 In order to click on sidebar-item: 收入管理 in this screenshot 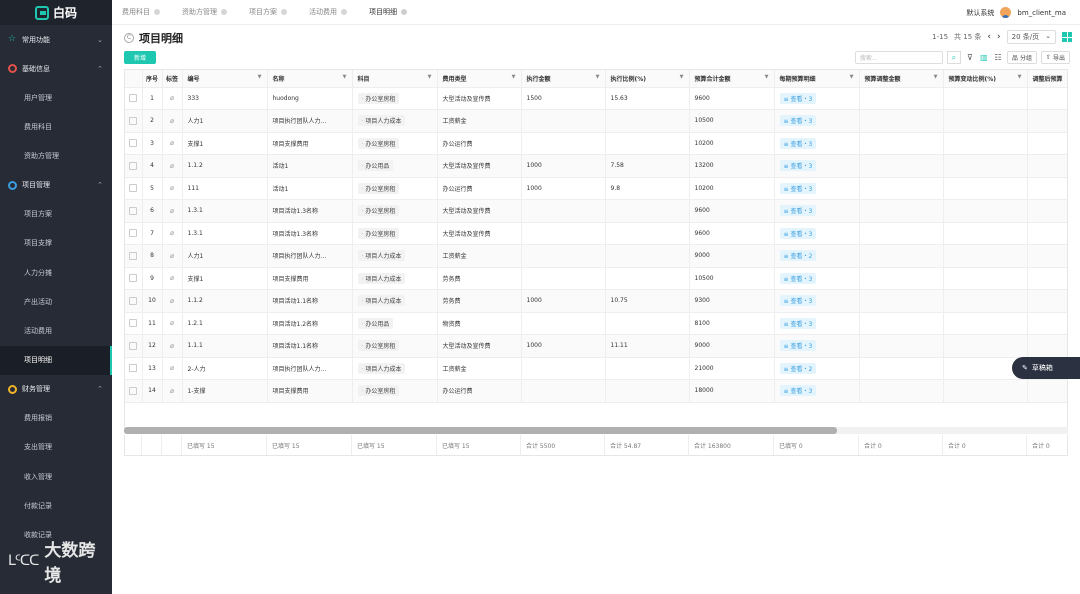, I will do `click(56, 476)`.